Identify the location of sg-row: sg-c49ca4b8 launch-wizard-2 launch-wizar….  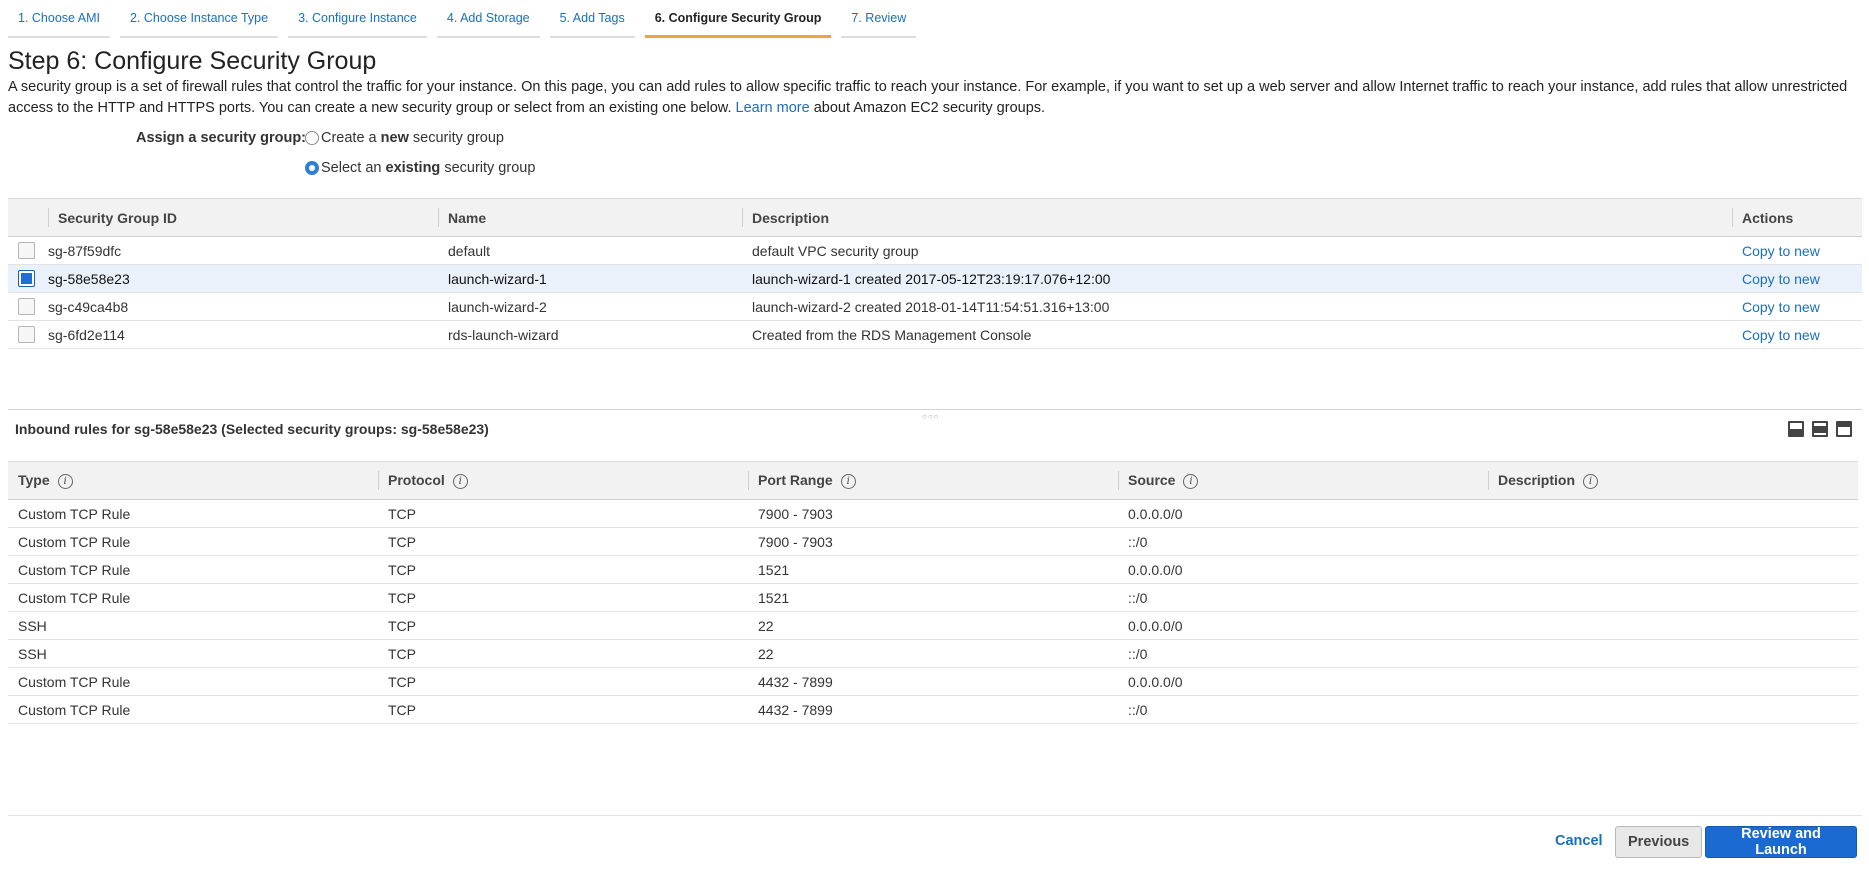
(935, 306).